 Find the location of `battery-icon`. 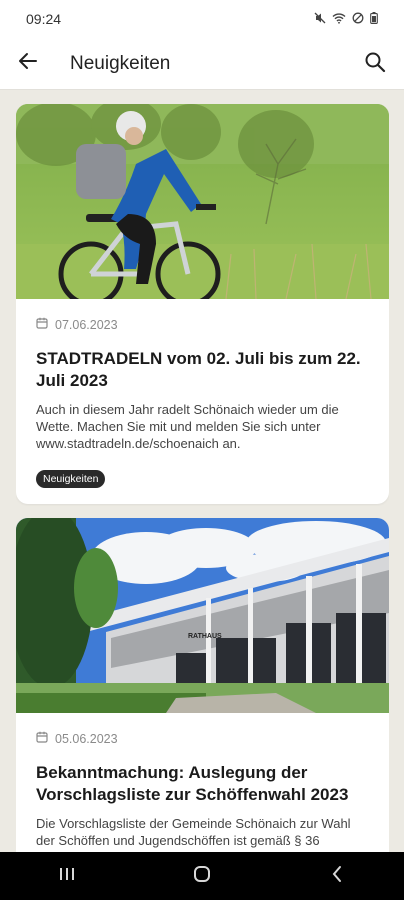

battery-icon is located at coordinates (374, 19).